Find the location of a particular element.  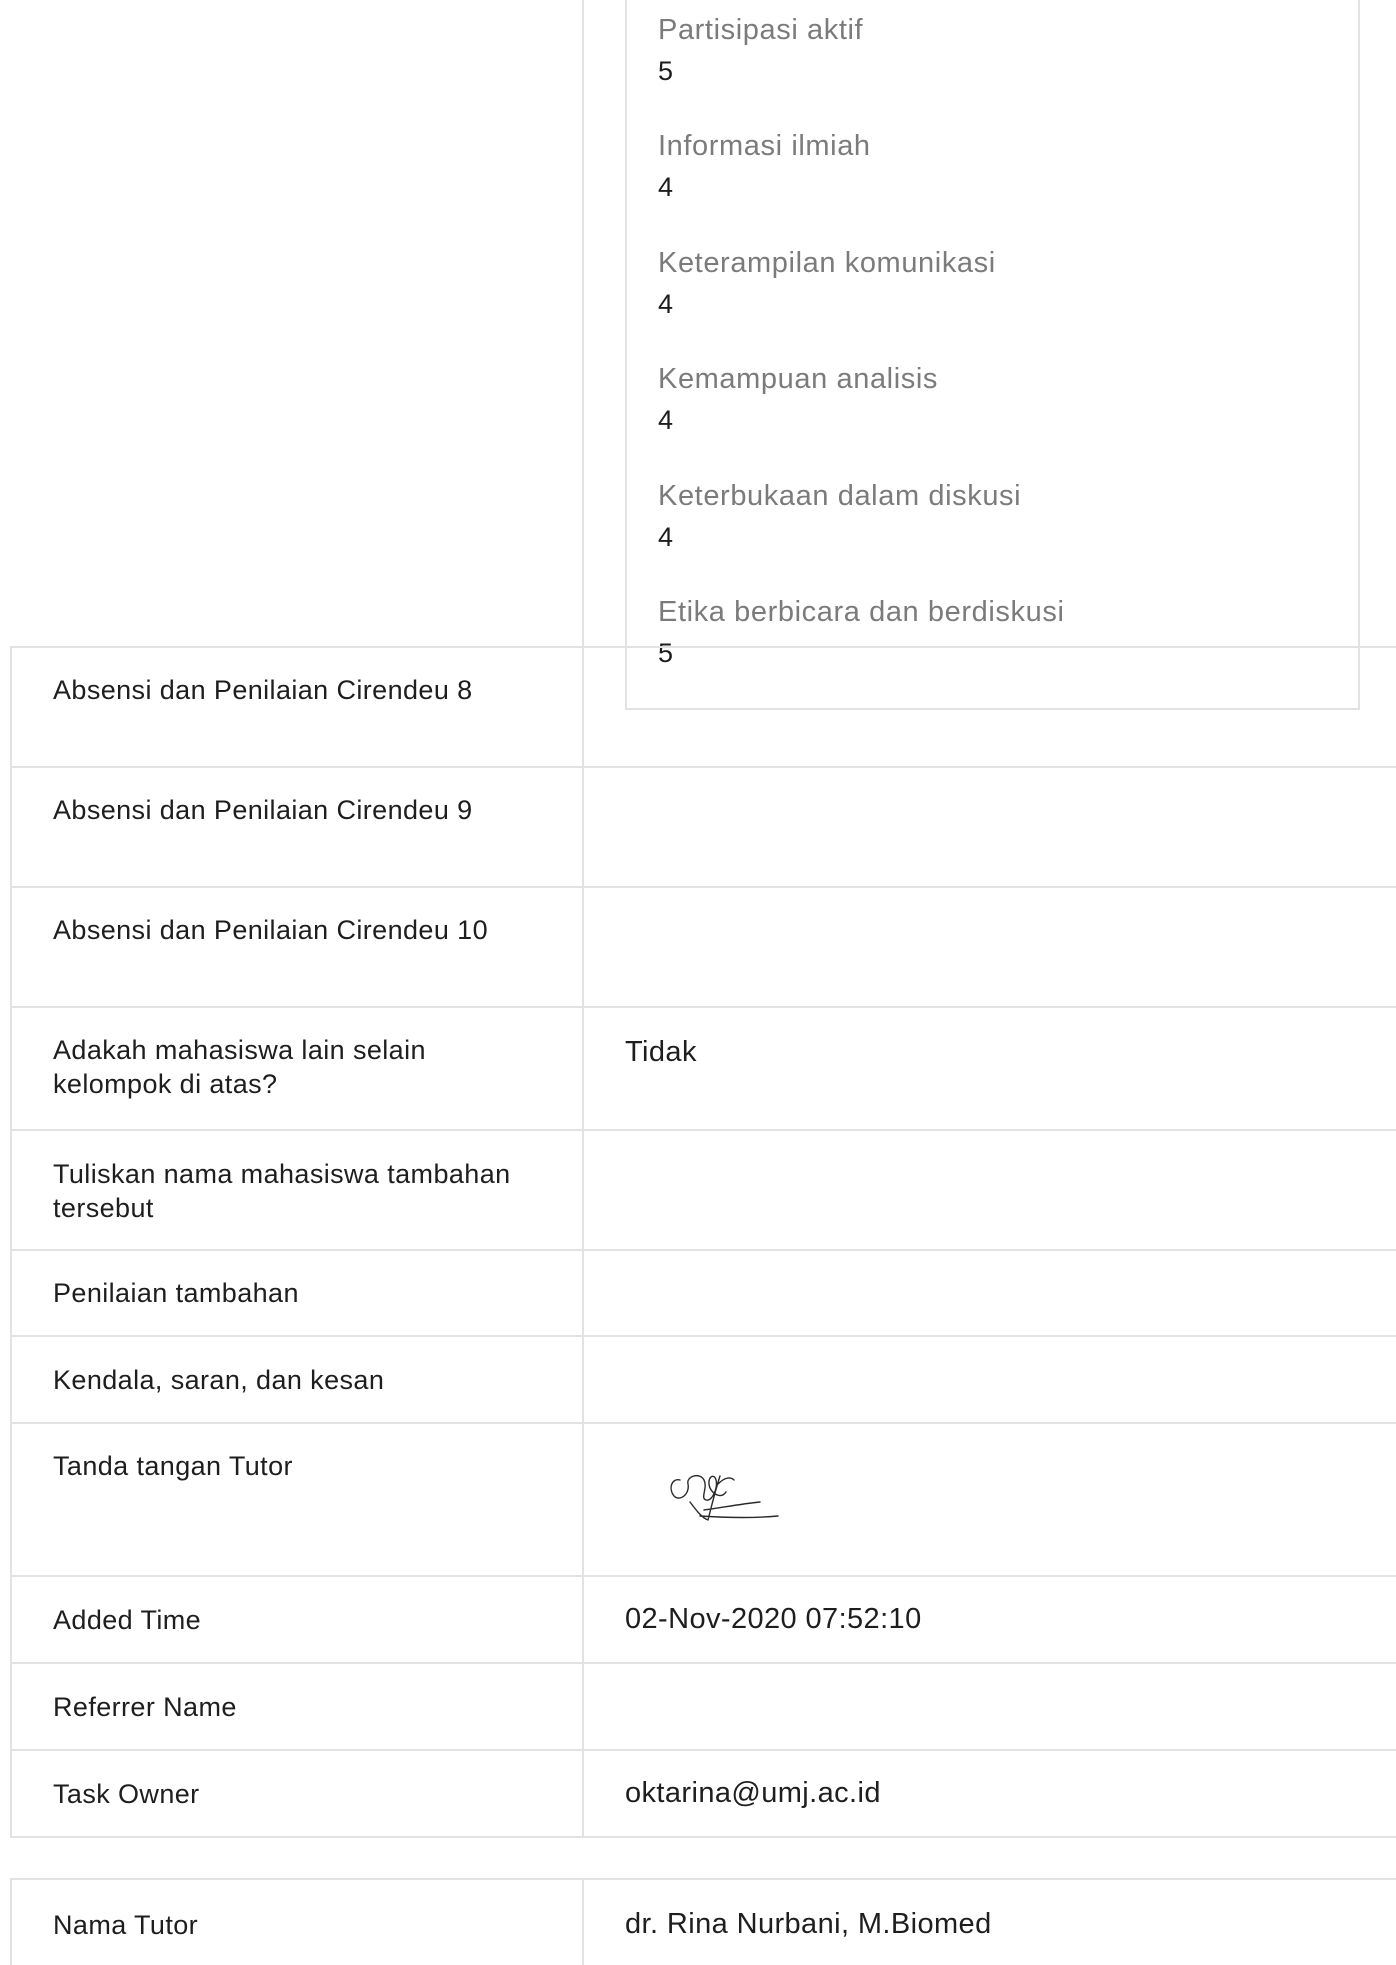

rating-label: Keterbukaan dalam diskusi is located at coordinates (840, 496).